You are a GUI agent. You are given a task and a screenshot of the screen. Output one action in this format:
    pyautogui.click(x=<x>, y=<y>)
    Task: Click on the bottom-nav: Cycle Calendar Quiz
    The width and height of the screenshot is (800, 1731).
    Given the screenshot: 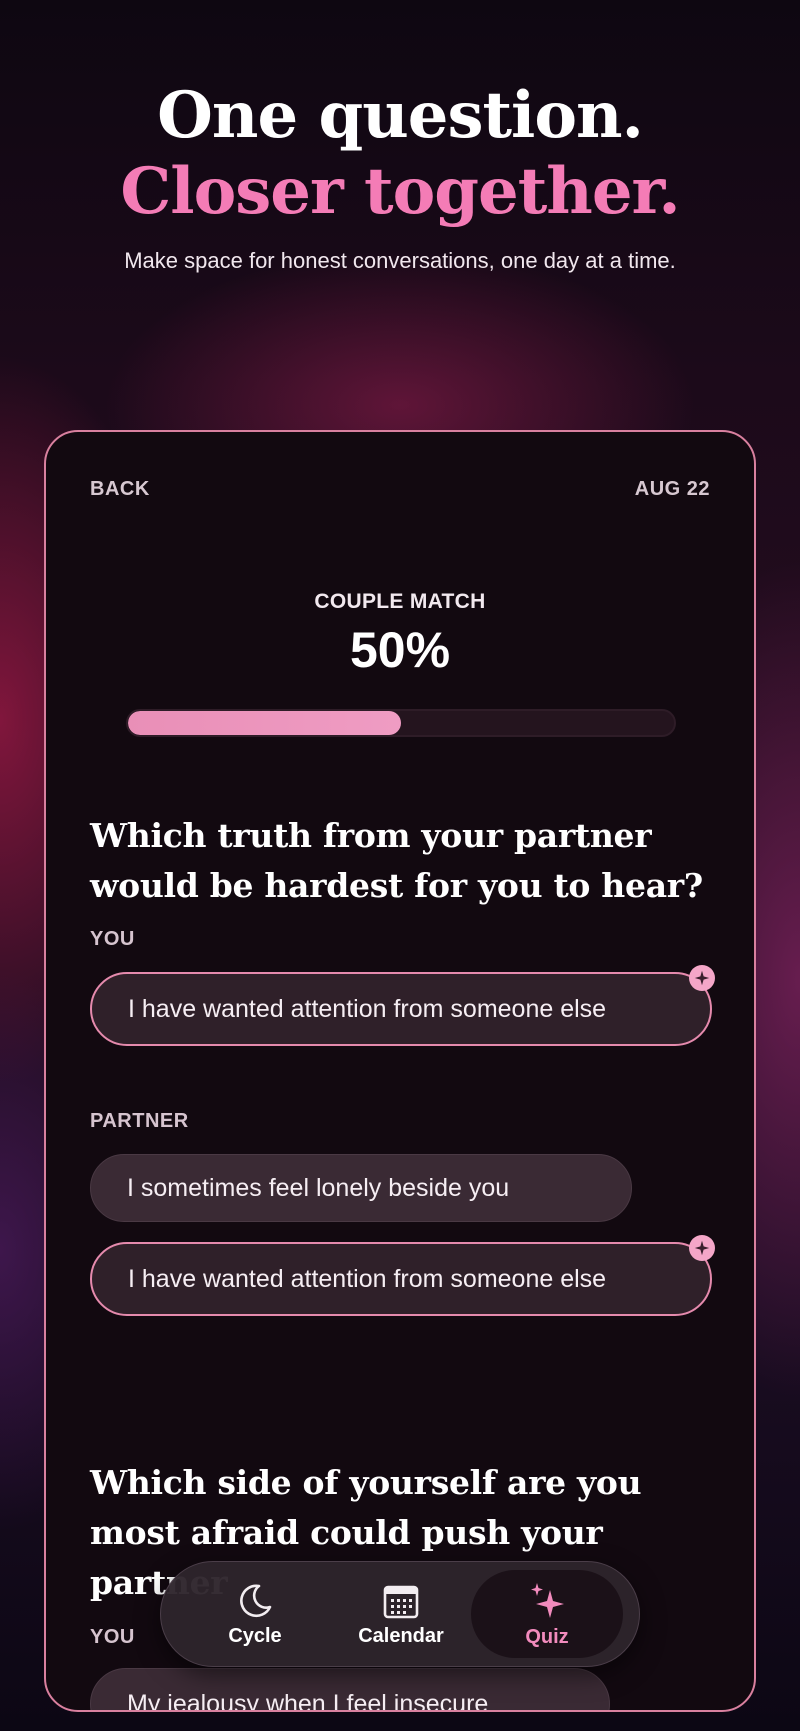 What is the action you would take?
    pyautogui.click(x=400, y=1614)
    